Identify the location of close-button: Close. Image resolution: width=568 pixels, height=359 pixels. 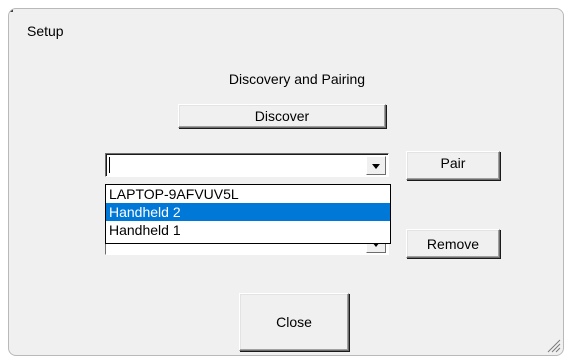
(294, 322).